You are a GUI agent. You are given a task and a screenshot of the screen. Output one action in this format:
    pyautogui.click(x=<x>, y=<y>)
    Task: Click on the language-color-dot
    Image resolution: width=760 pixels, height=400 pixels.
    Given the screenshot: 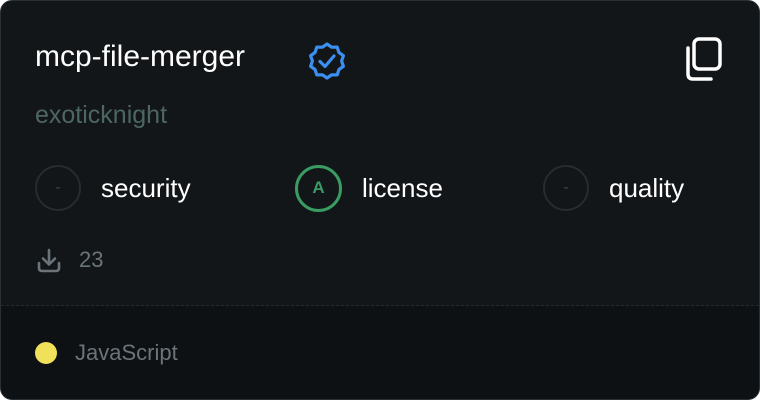 What is the action you would take?
    pyautogui.click(x=46, y=353)
    